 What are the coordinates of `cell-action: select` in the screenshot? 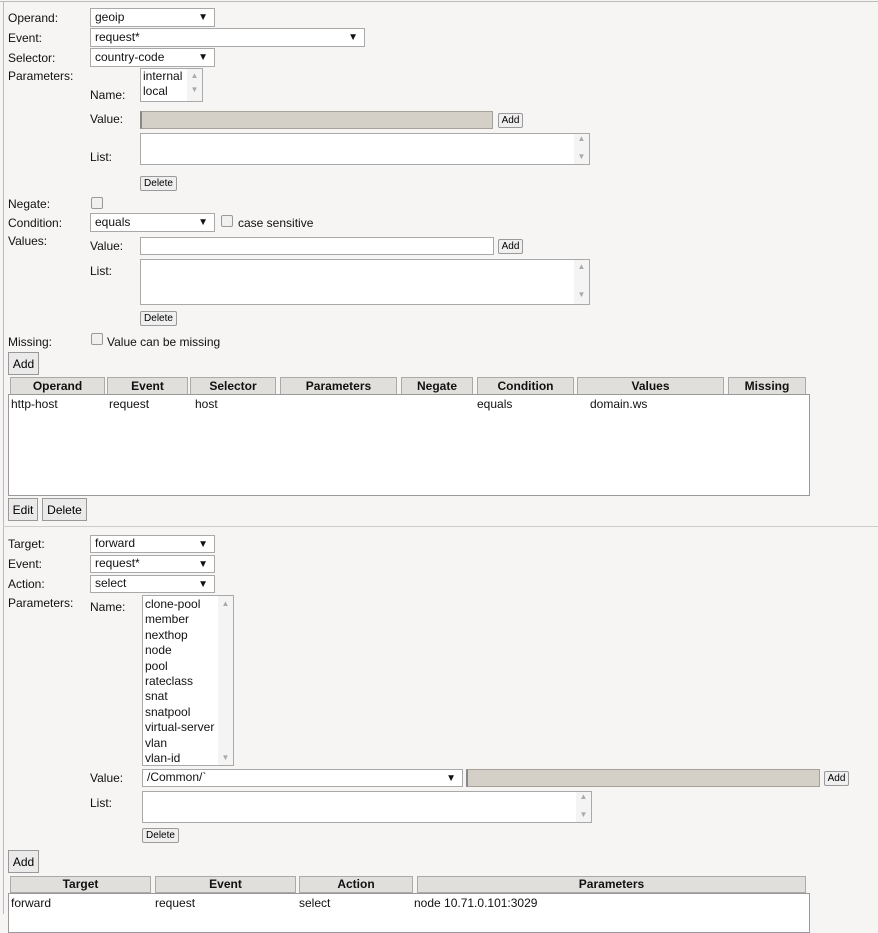 It's located at (315, 903).